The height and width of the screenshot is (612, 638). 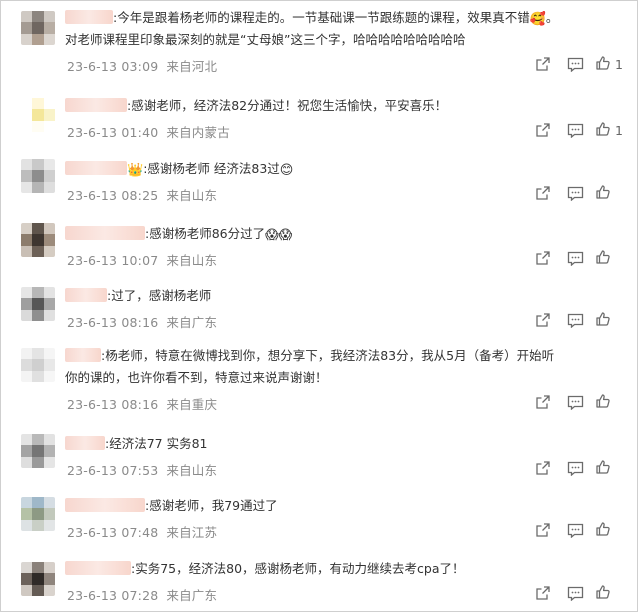 What do you see at coordinates (537, 19) in the screenshot?
I see `emoji: 🥰` at bounding box center [537, 19].